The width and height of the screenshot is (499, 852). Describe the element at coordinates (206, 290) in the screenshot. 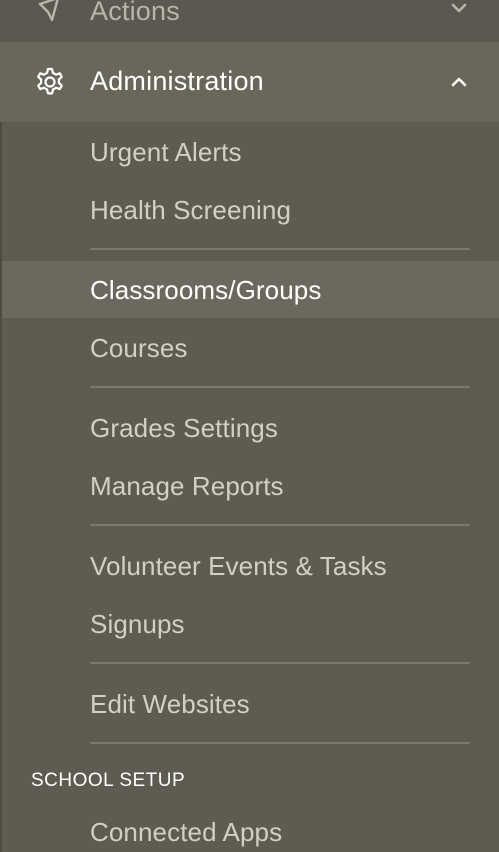

I see `nav-item-classrooms-groups-label: Classrooms/Groups` at that location.